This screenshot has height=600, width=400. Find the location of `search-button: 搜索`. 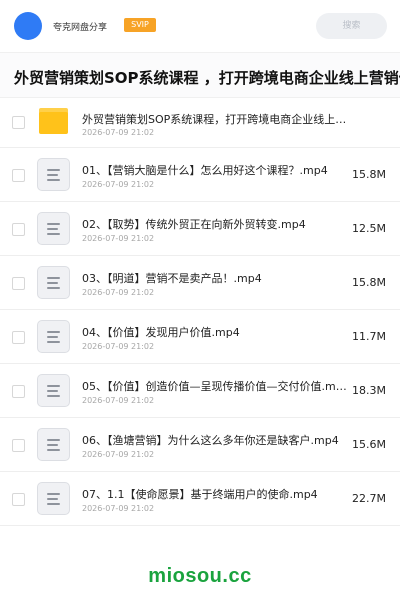

search-button: 搜索 is located at coordinates (351, 26).